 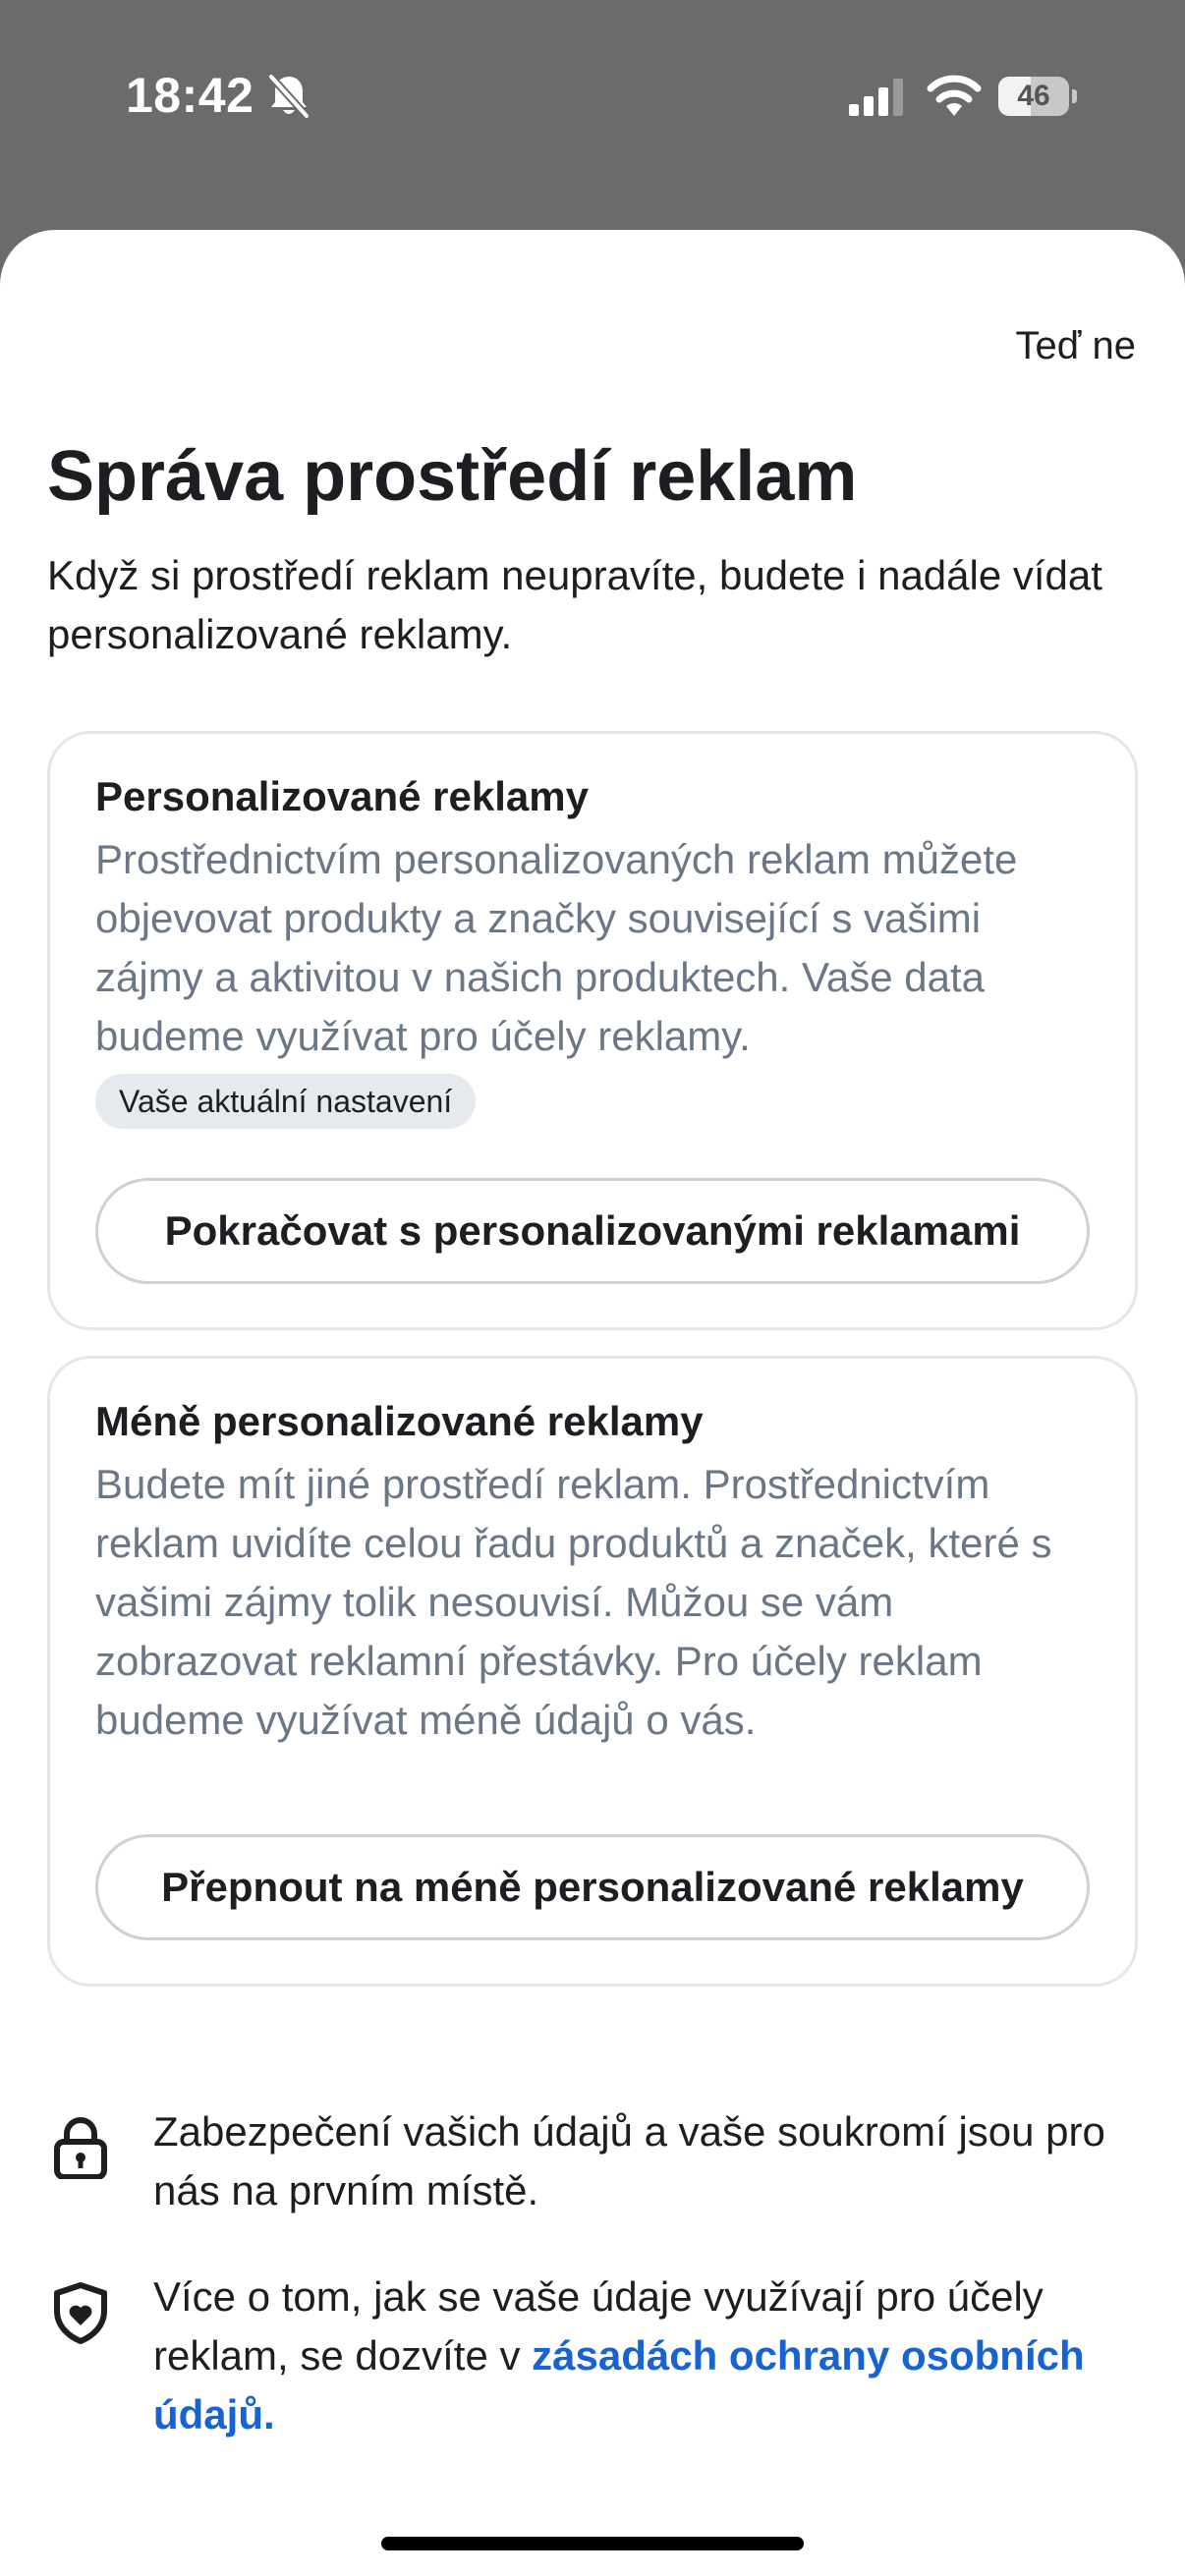 I want to click on status-bar: 18:42 46, so click(x=592, y=98).